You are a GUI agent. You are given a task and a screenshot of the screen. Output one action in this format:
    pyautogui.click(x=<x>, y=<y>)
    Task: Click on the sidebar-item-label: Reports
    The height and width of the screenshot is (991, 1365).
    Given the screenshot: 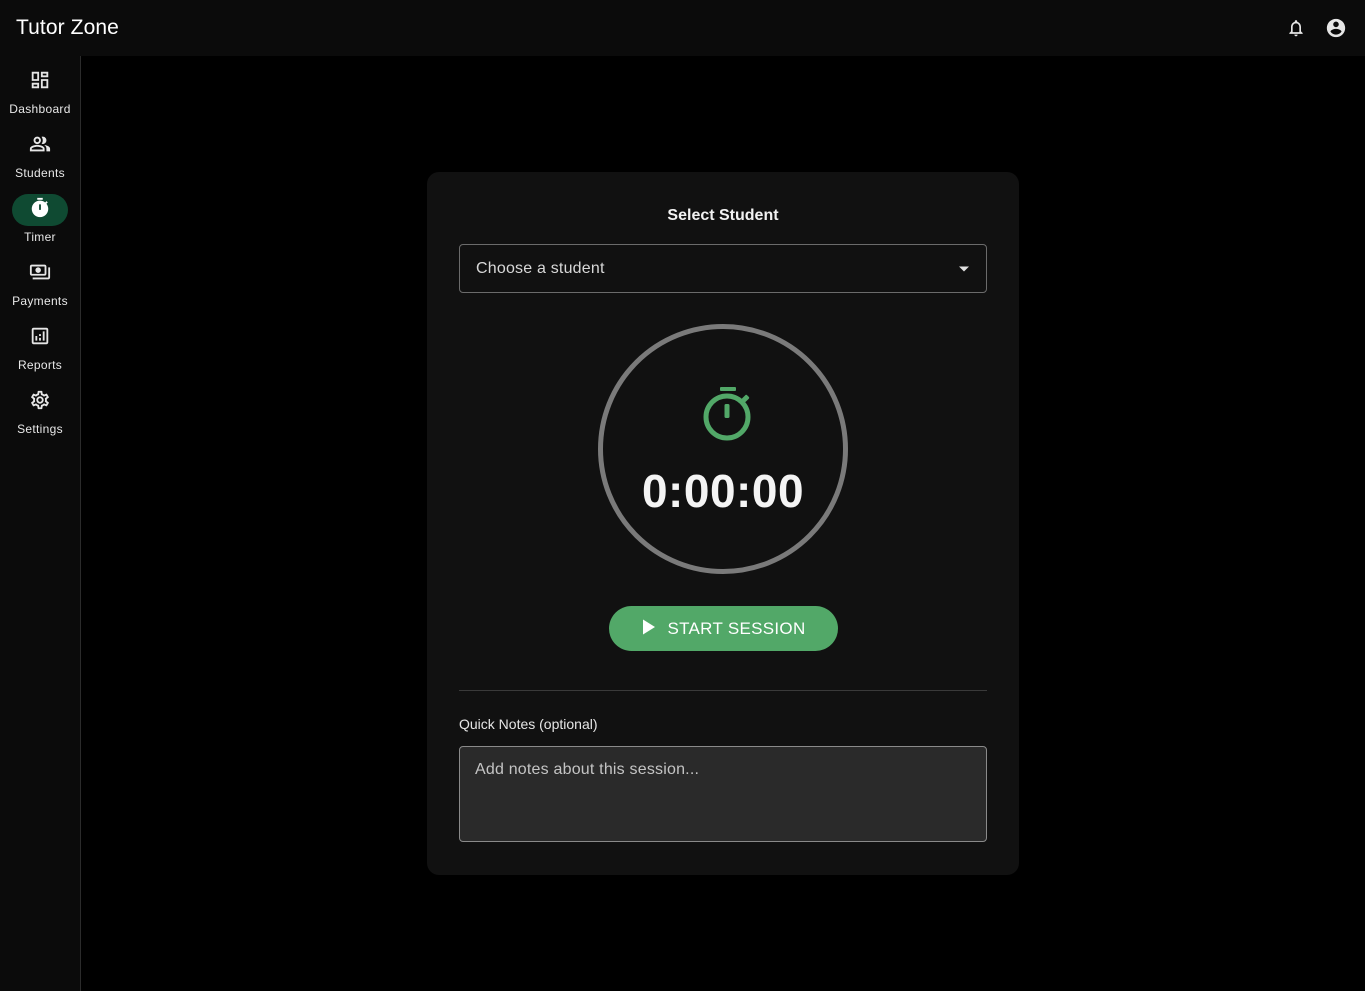 What is the action you would take?
    pyautogui.click(x=40, y=365)
    